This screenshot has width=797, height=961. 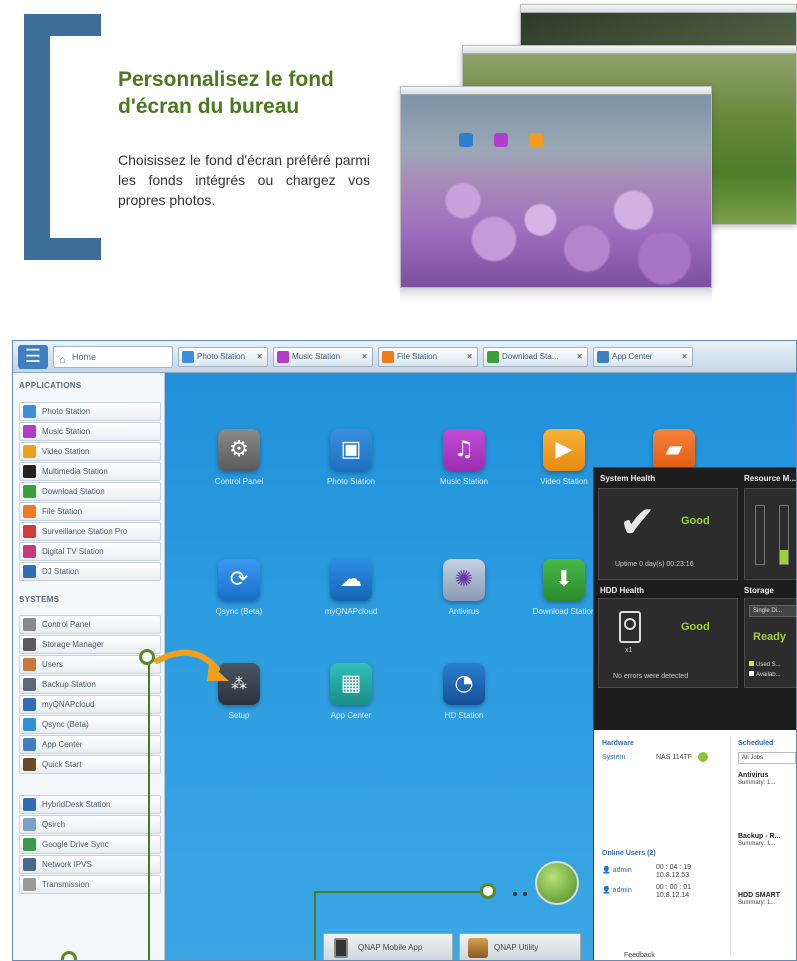 I want to click on sidebar-item-hybriddesk: HybridDesk Station, so click(x=90, y=804).